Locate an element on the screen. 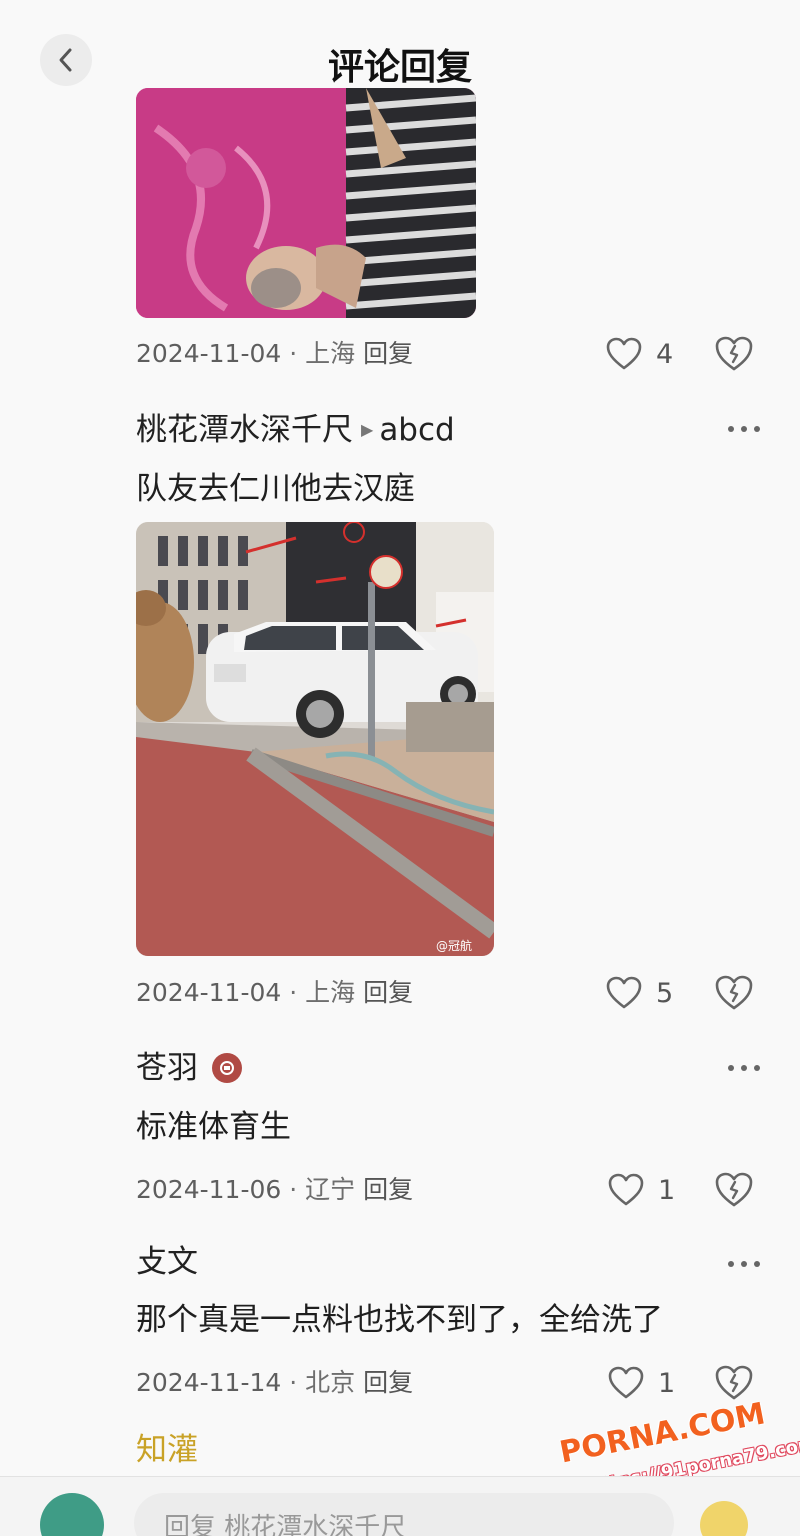 This screenshot has height=1536, width=800. like-count: 4 is located at coordinates (665, 354).